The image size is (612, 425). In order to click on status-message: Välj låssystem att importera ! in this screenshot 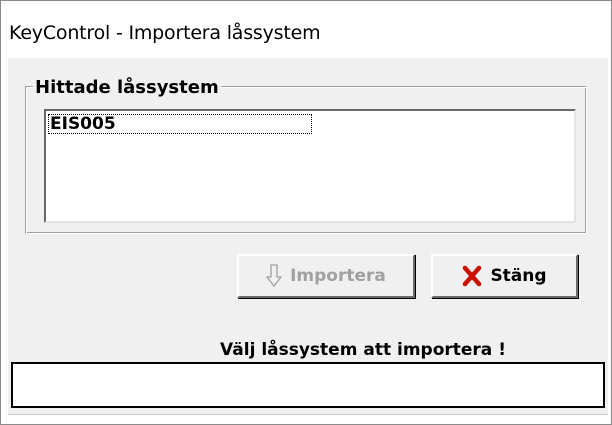, I will do `click(363, 350)`.